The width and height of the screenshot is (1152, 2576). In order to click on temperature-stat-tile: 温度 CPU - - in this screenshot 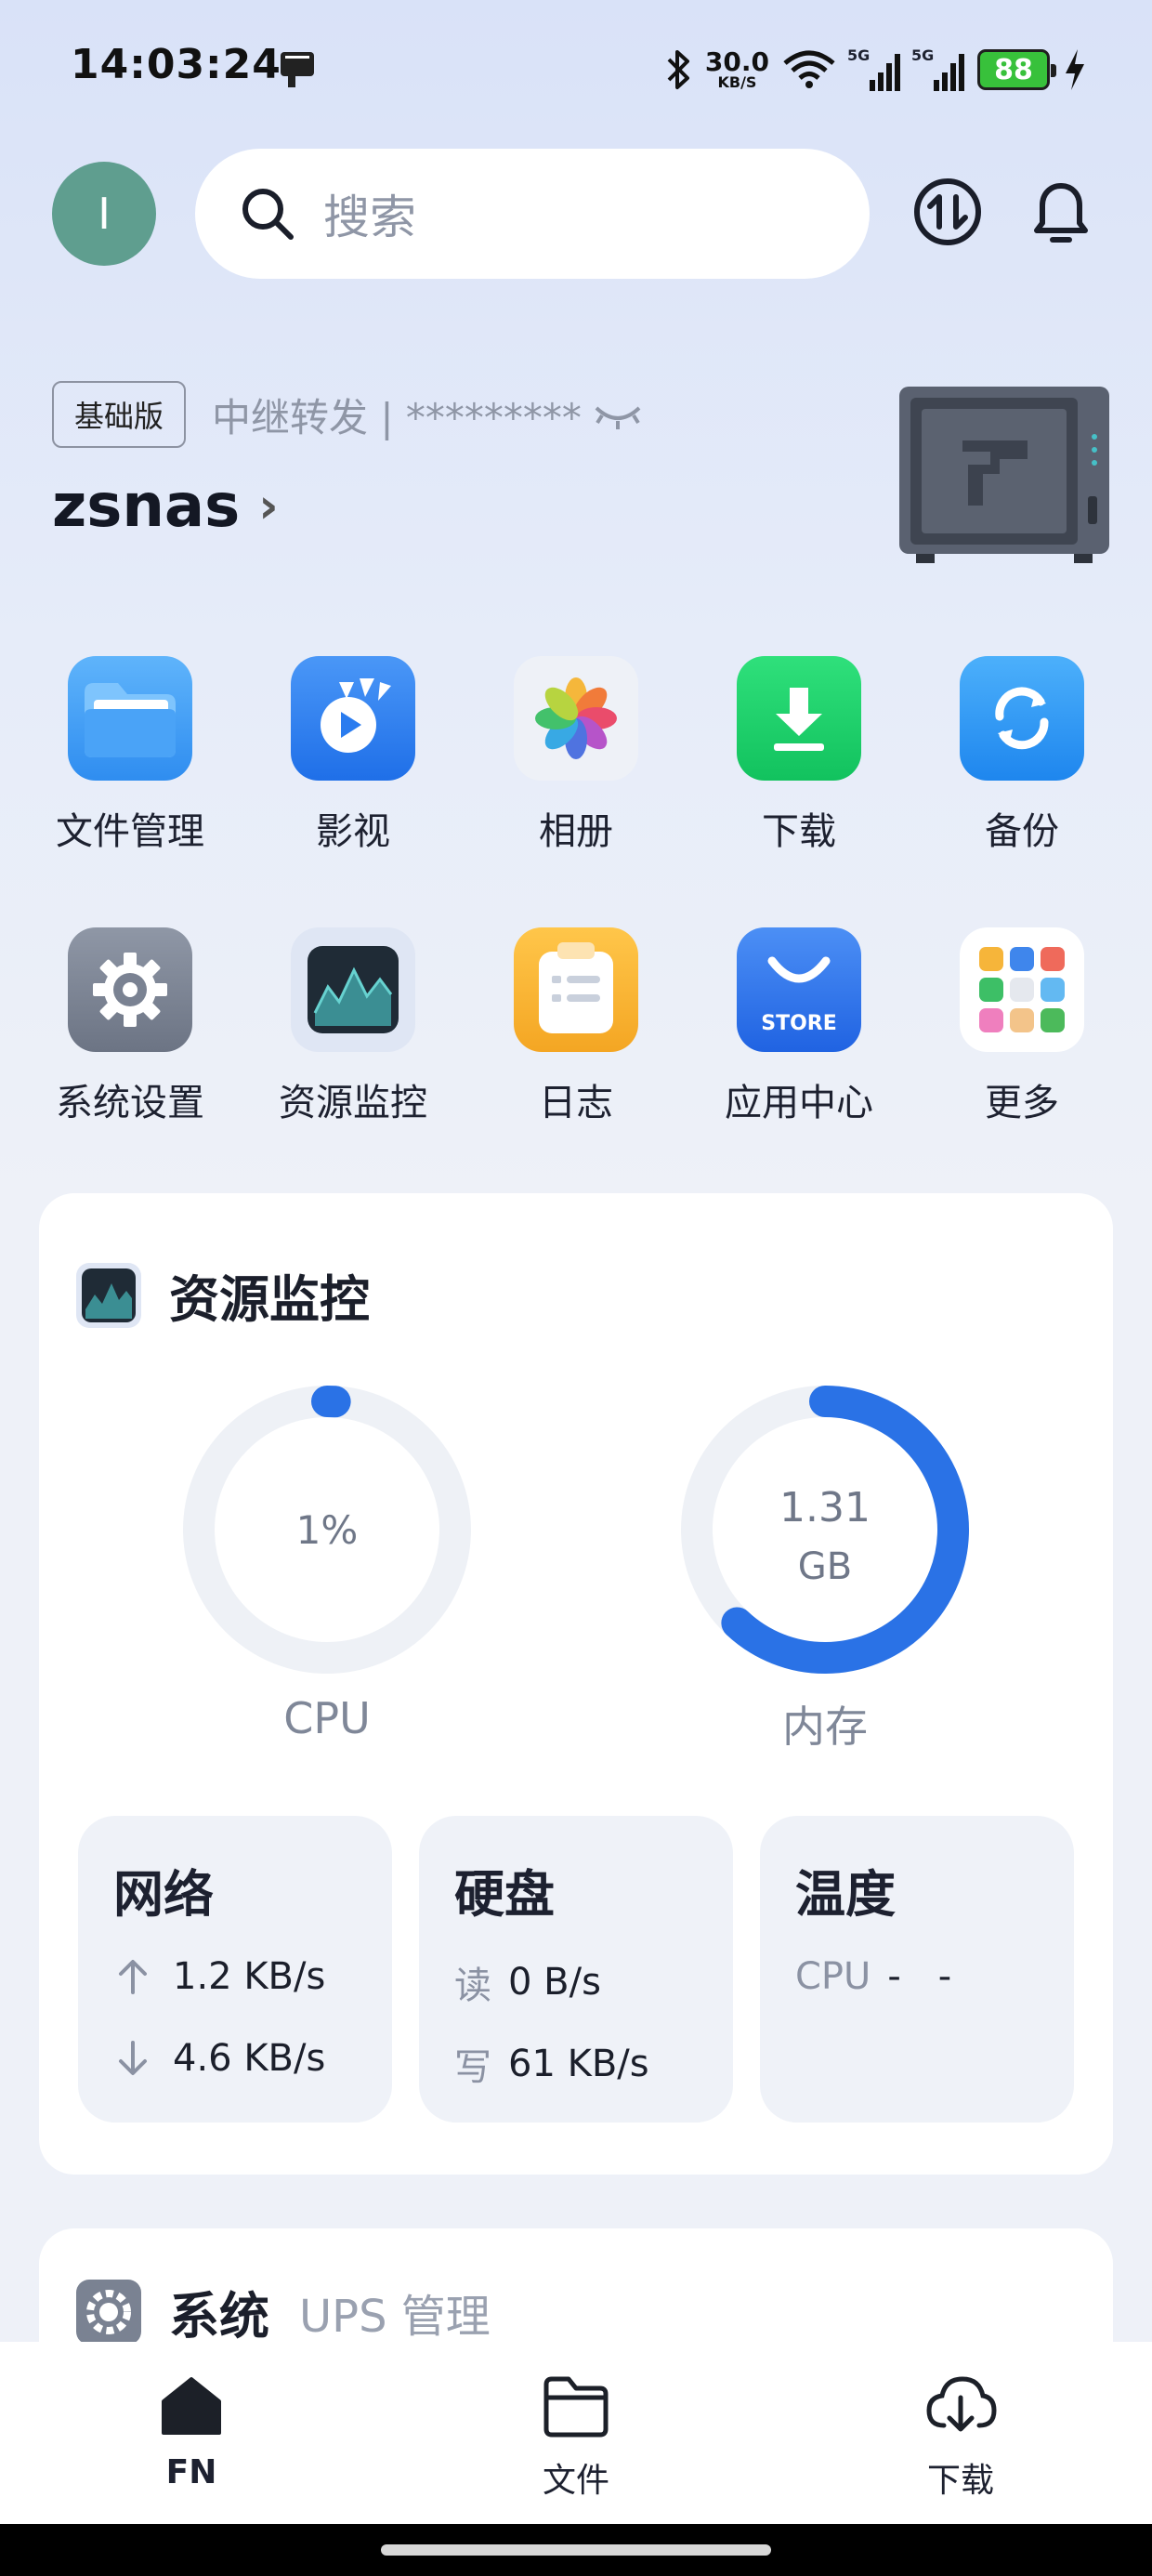, I will do `click(917, 1969)`.